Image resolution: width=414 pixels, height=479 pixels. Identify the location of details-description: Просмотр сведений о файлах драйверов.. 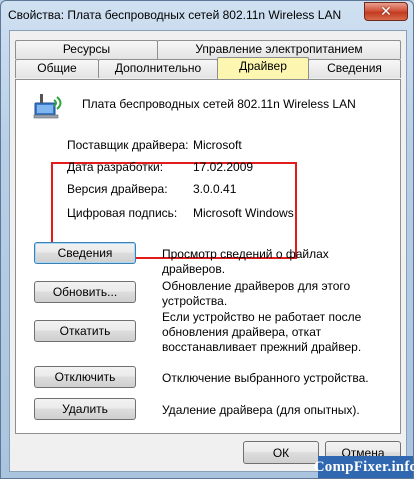
(245, 261).